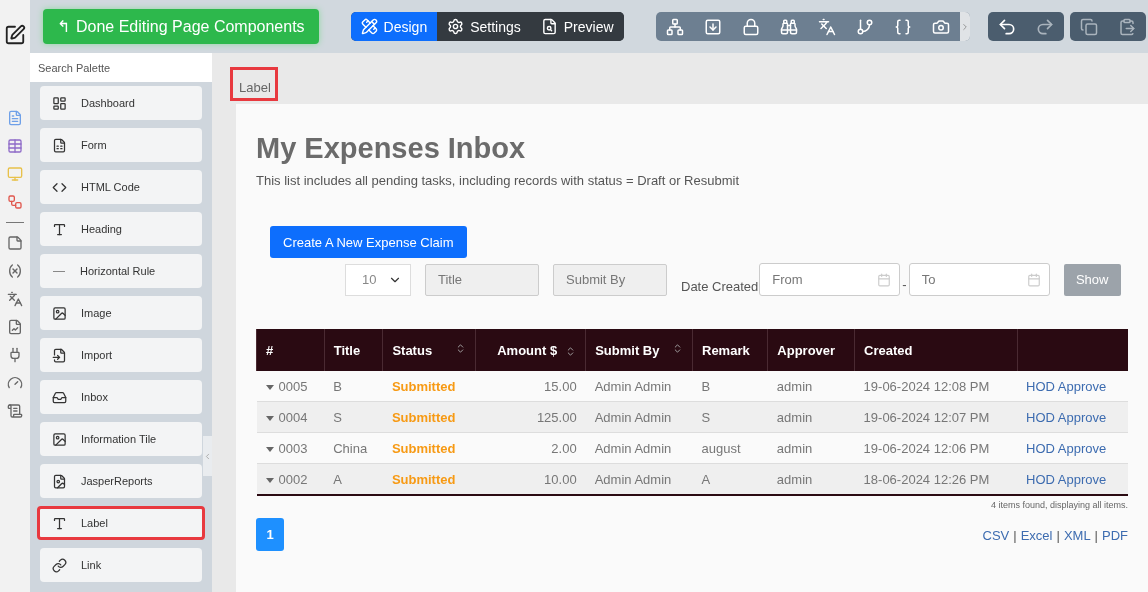 This screenshot has width=1148, height=592. Describe the element at coordinates (530, 448) in the screenshot. I see `table-cell: 2.00` at that location.